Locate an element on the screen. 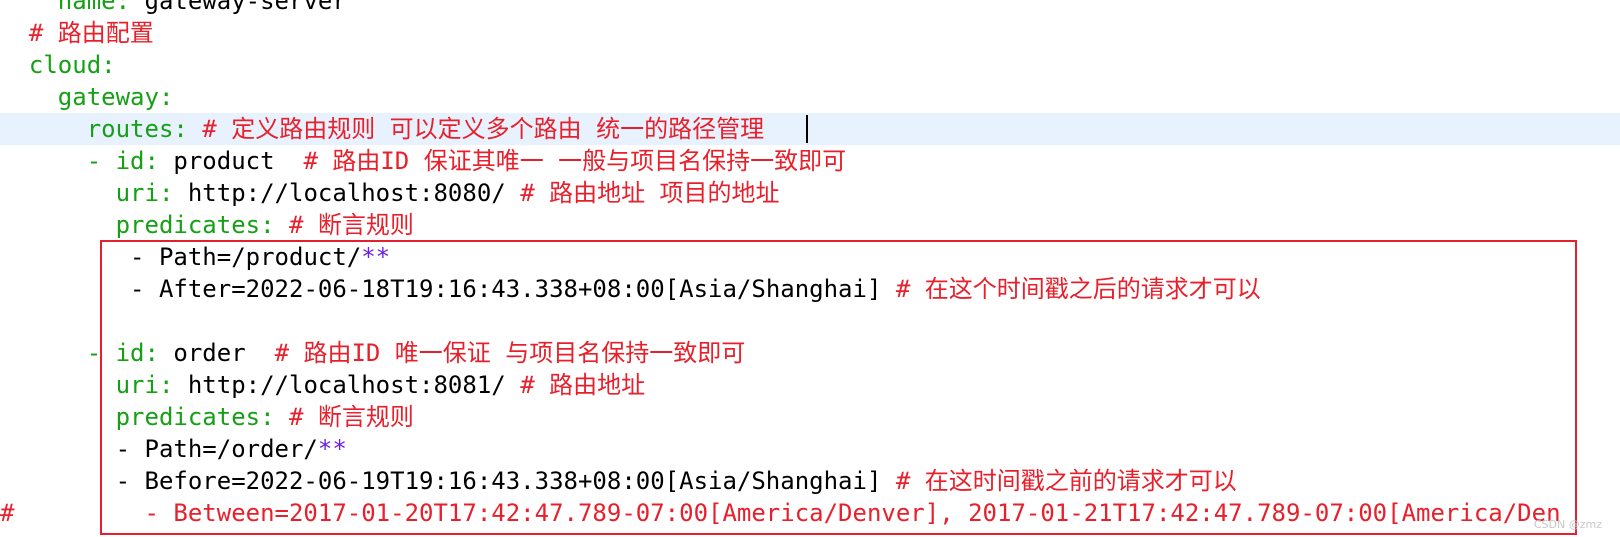  yaml-comment: # 定义路由规则 可以定义多个路由 统一的路径管理 is located at coordinates (483, 129).